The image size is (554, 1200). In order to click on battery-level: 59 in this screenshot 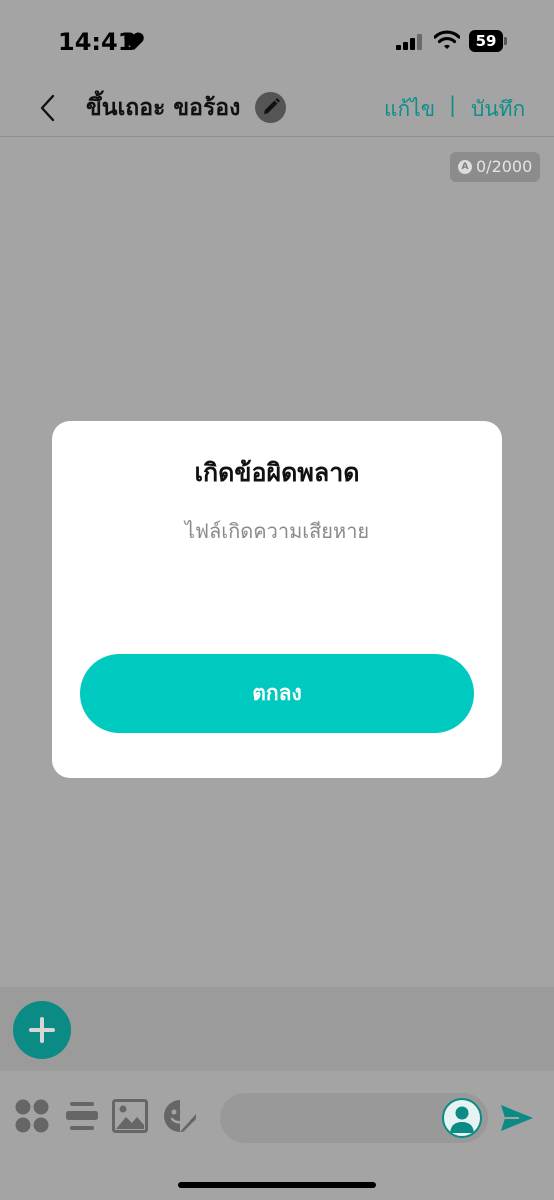, I will do `click(486, 41)`.